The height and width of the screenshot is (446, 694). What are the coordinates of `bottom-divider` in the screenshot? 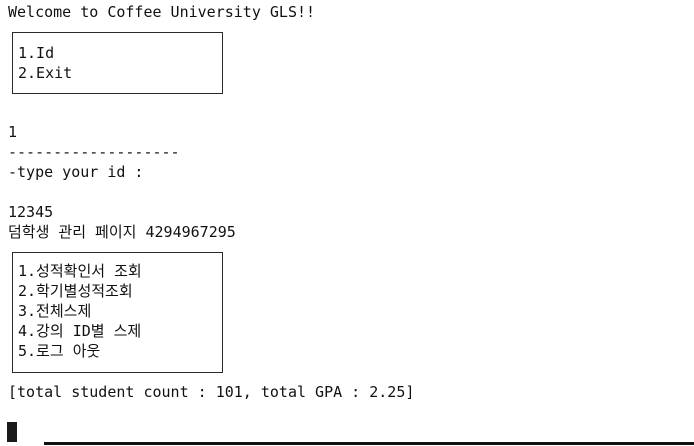 It's located at (369, 443).